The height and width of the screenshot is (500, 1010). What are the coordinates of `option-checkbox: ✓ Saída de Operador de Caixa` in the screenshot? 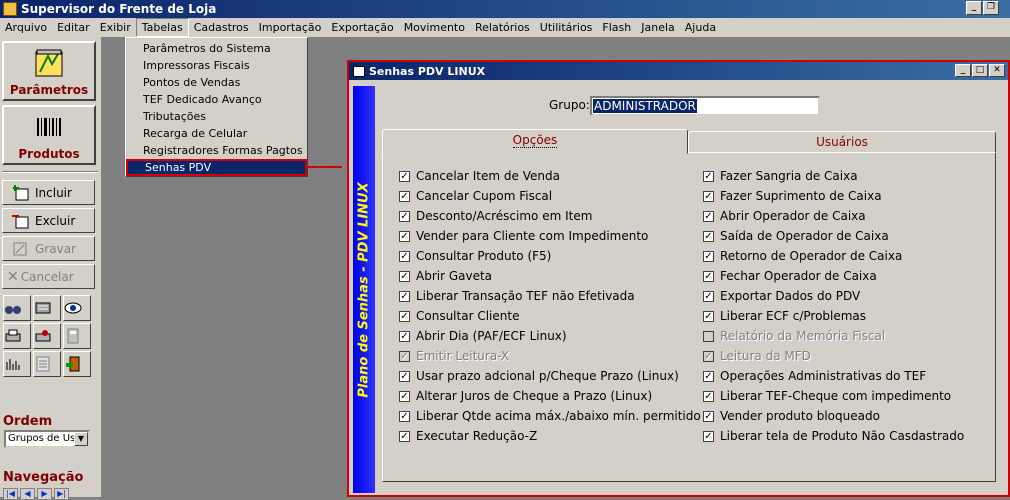 It's located at (796, 236).